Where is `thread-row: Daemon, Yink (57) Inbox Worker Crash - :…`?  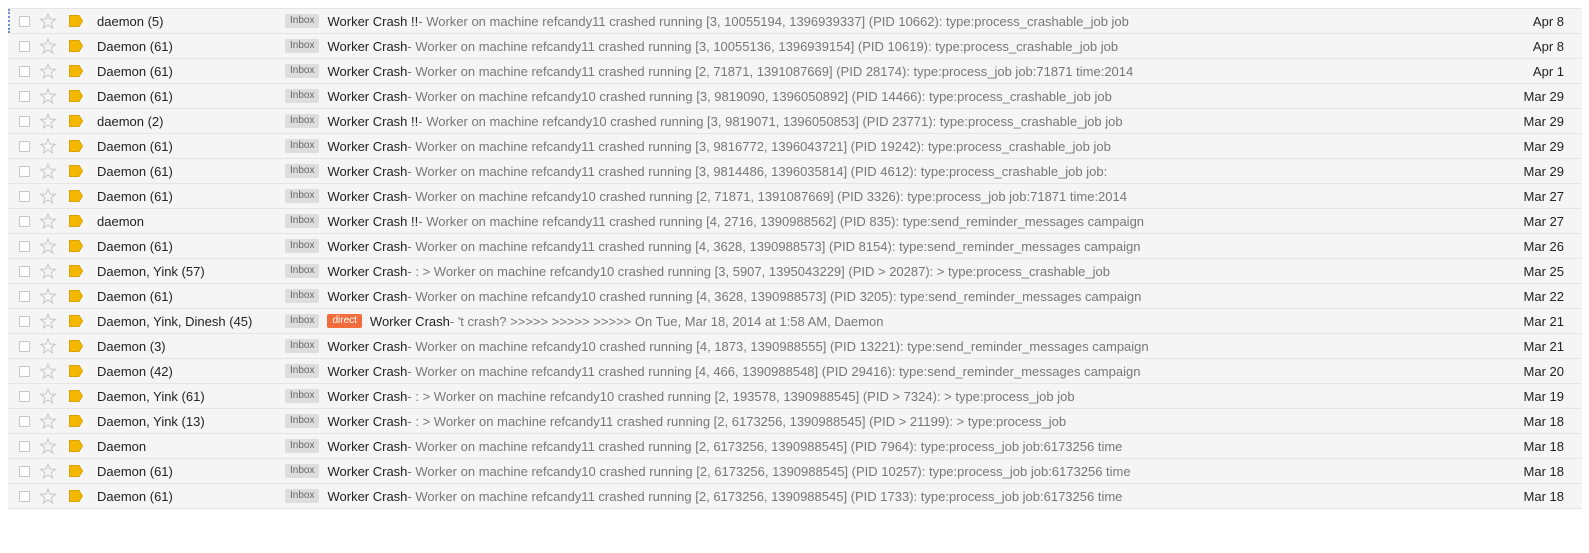
thread-row: Daemon, Yink (57) Inbox Worker Crash - :… is located at coordinates (795, 271).